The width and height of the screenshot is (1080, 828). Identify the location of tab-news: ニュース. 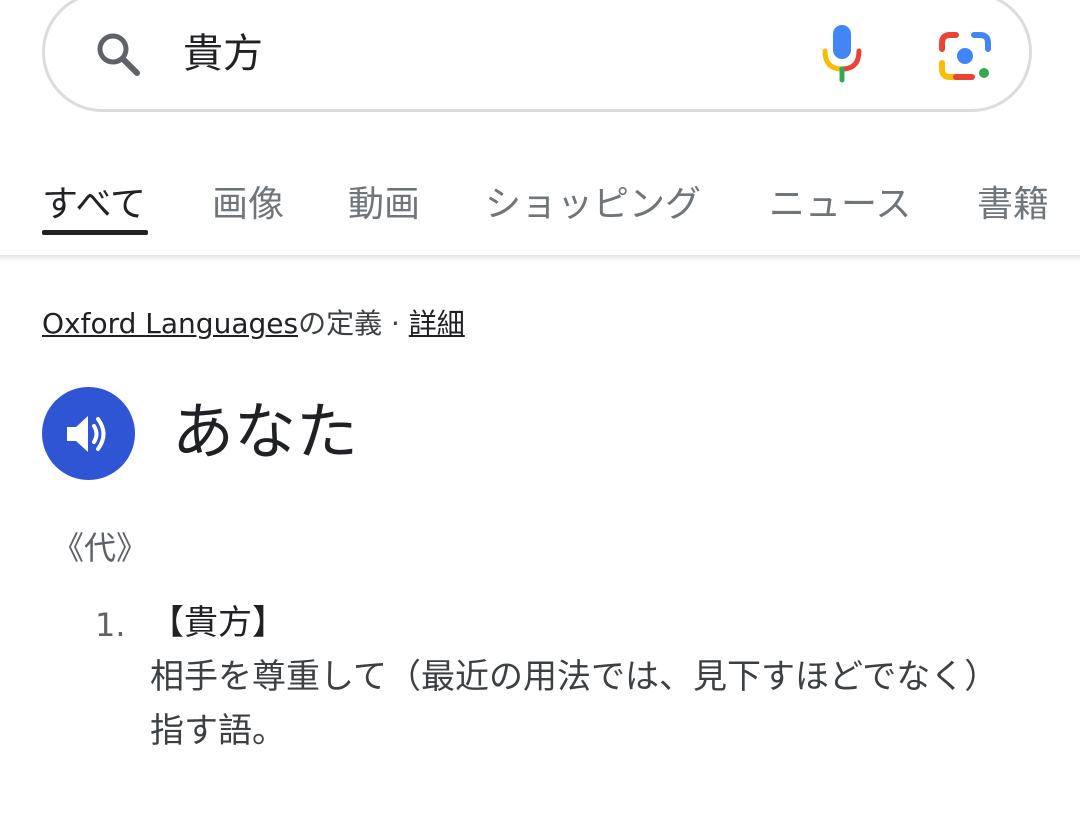
(840, 205).